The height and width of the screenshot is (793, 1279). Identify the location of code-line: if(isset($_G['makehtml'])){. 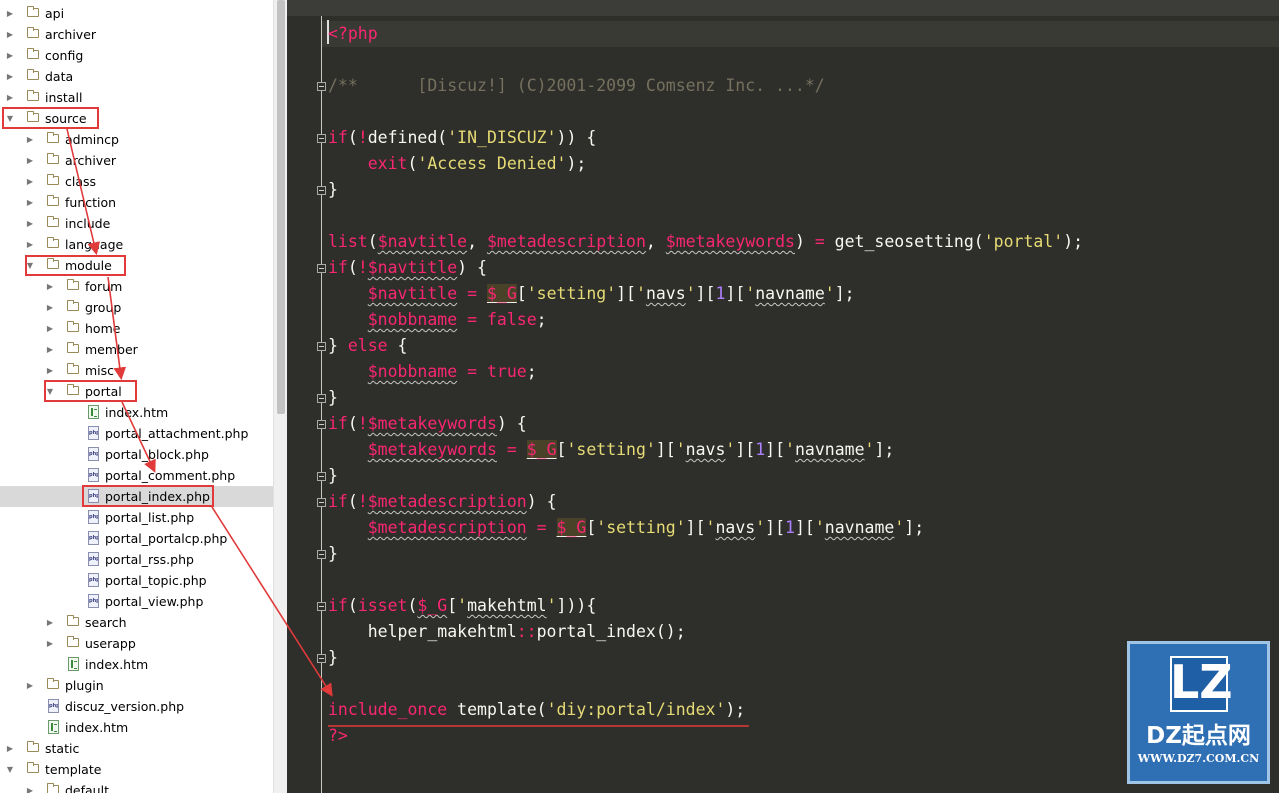
(462, 606).